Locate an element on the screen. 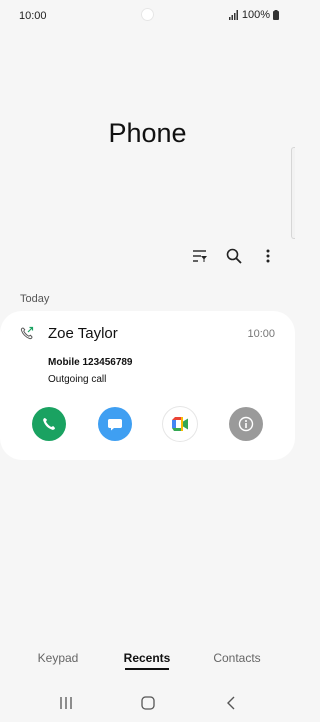  call-actions is located at coordinates (147, 424).